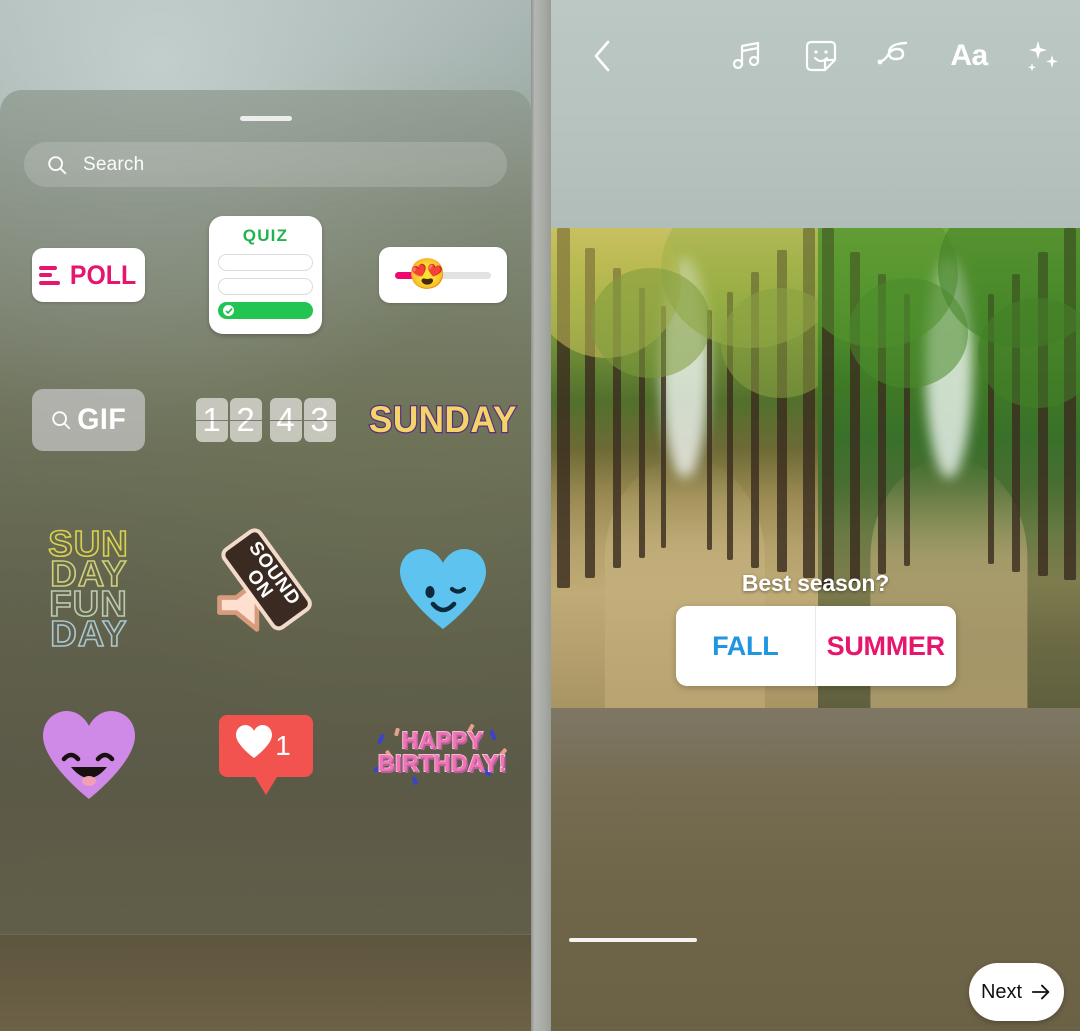 This screenshot has height=1031, width=1080. I want to click on sticker-cell-sunday: SUNDAY, so click(442, 420).